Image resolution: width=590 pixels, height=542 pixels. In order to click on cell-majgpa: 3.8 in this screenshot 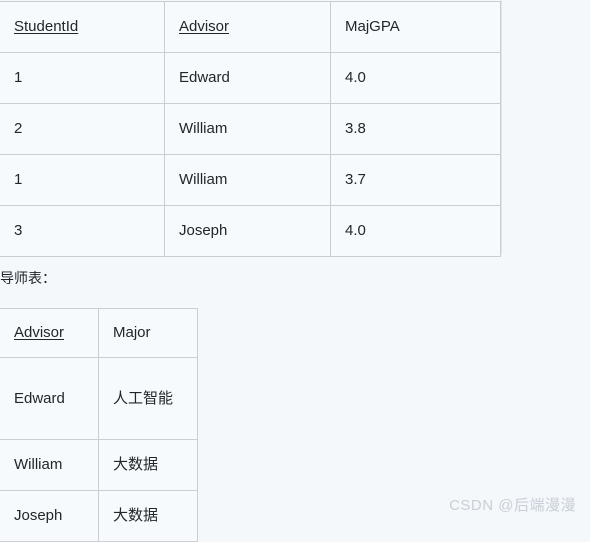, I will do `click(415, 129)`.